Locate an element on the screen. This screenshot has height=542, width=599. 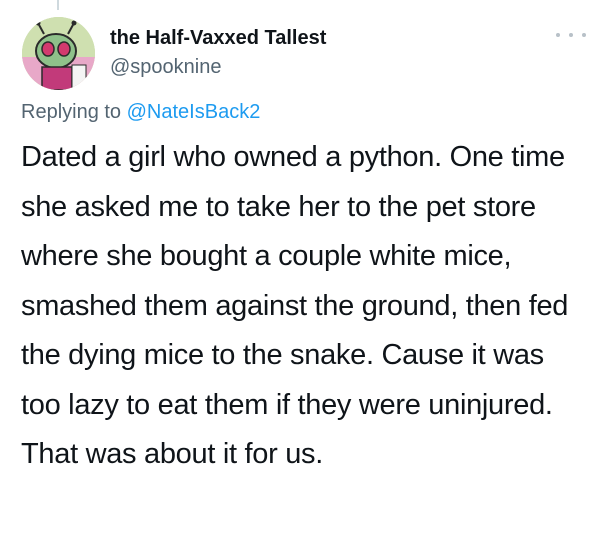
thread-connector-line is located at coordinates (58, 5).